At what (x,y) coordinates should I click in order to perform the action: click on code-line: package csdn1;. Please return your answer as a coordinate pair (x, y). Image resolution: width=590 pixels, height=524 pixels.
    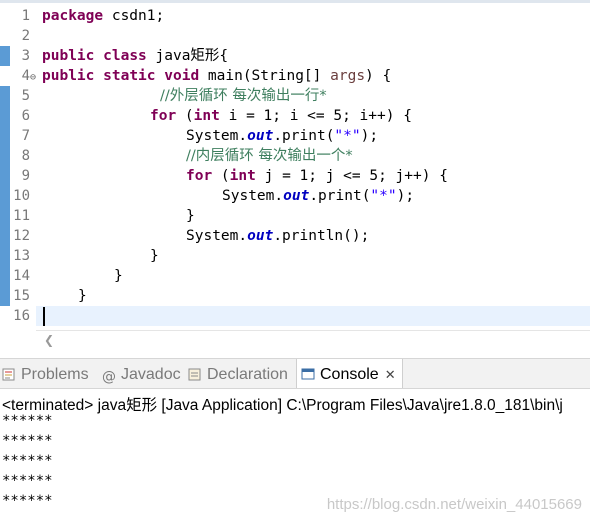
    Looking at the image, I should click on (103, 16).